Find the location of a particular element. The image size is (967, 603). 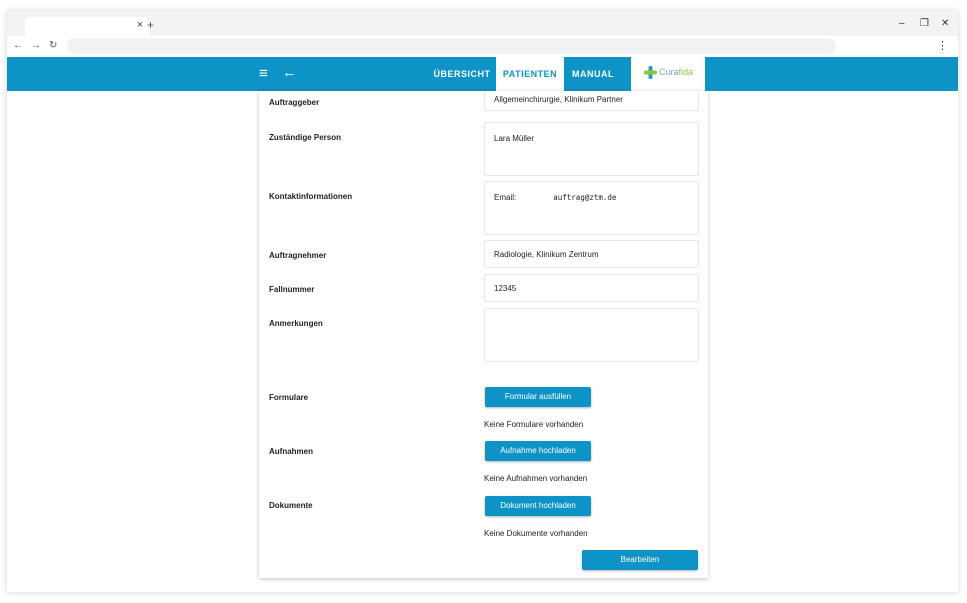

browser-toolbar: ← → ↻ ⋮ is located at coordinates (482, 46).